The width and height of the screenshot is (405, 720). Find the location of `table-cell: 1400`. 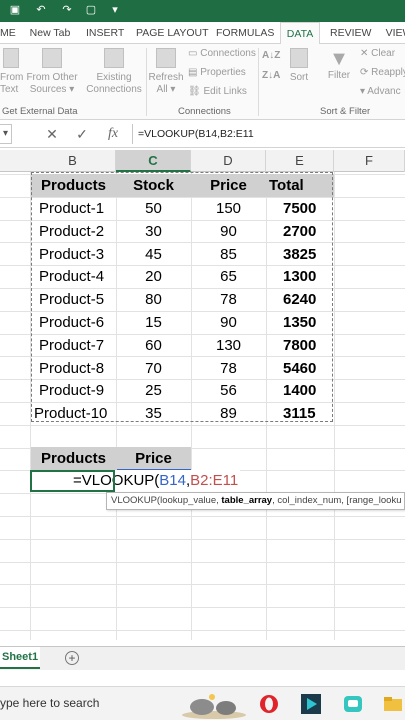

table-cell: 1400 is located at coordinates (300, 390).